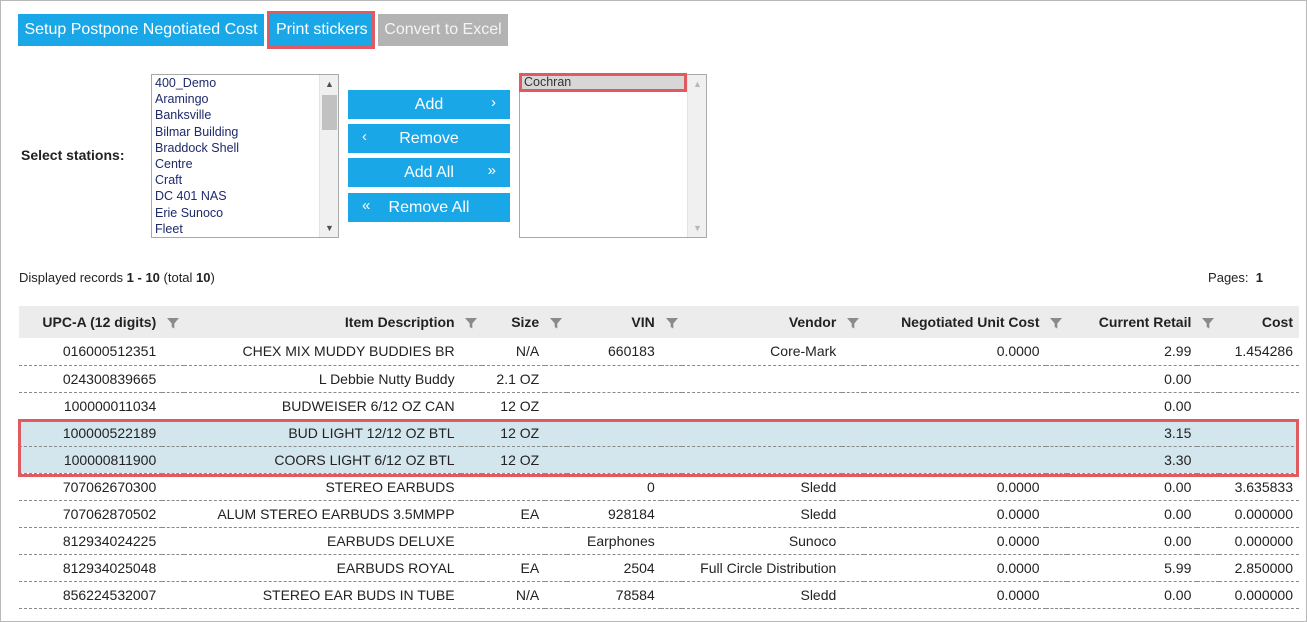 The height and width of the screenshot is (622, 1307). I want to click on table-cell: 856224532007, so click(91, 595).